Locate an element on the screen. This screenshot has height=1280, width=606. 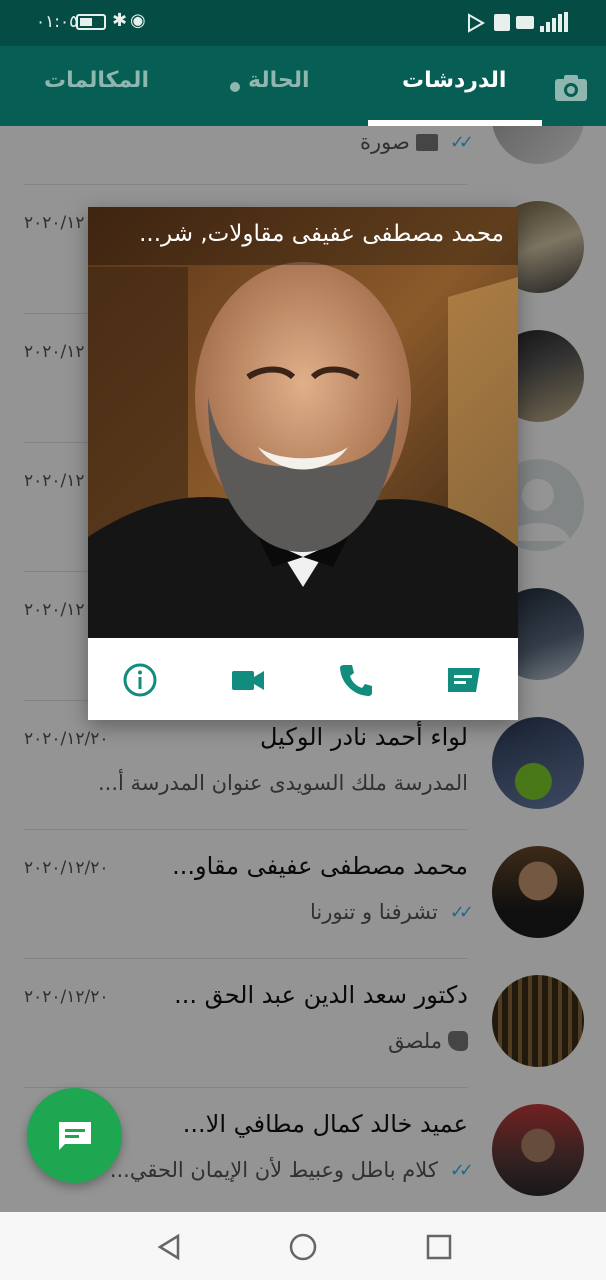
status-time: ٠١:٠٥ is located at coordinates (57, 22).